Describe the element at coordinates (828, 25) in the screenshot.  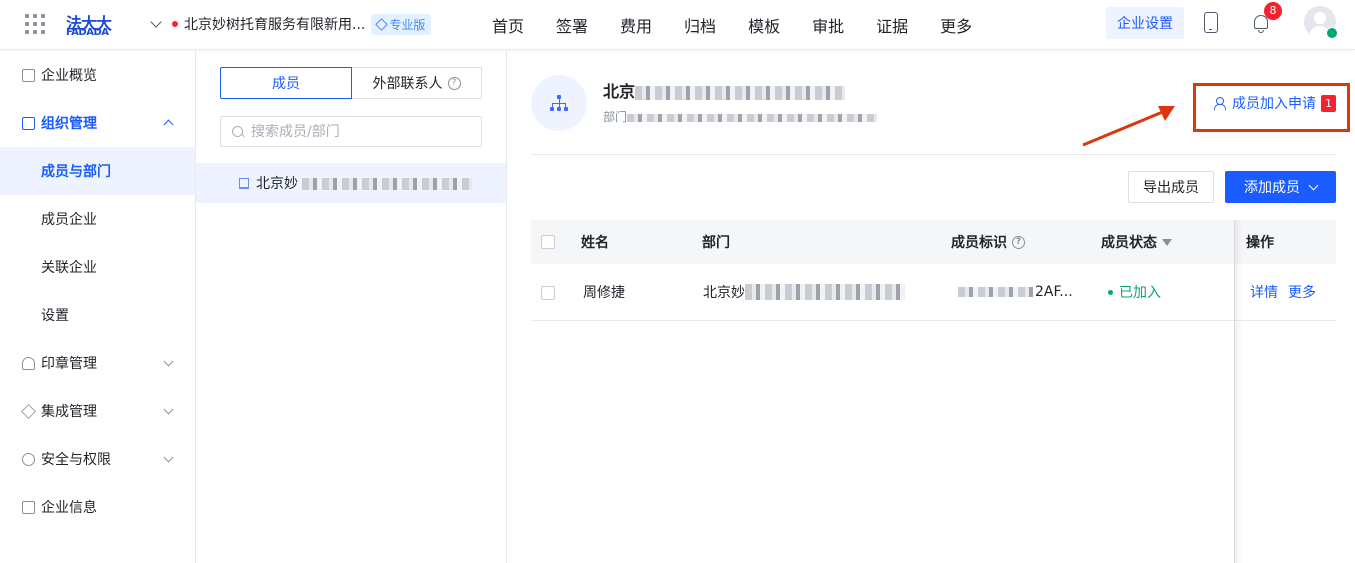
I see `nav-approval: 审批` at that location.